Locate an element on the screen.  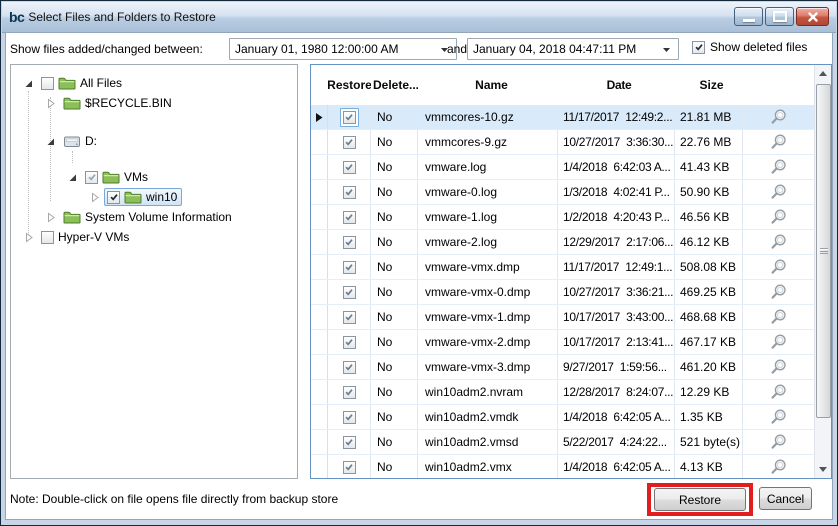
cancel-button: Cancel is located at coordinates (785, 498).